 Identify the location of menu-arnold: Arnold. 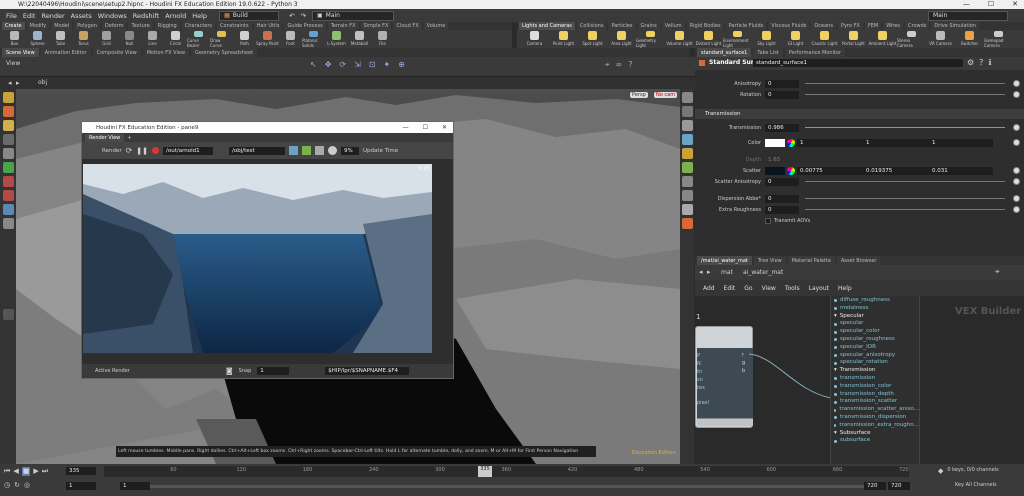
(175, 16).